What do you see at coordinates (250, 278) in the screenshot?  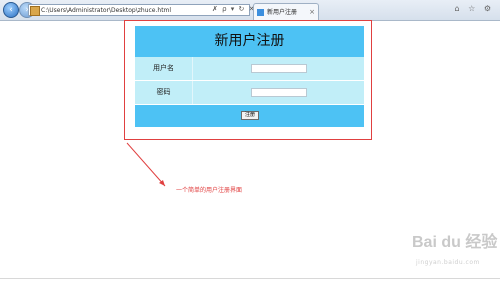 I see `bottom-divider` at bounding box center [250, 278].